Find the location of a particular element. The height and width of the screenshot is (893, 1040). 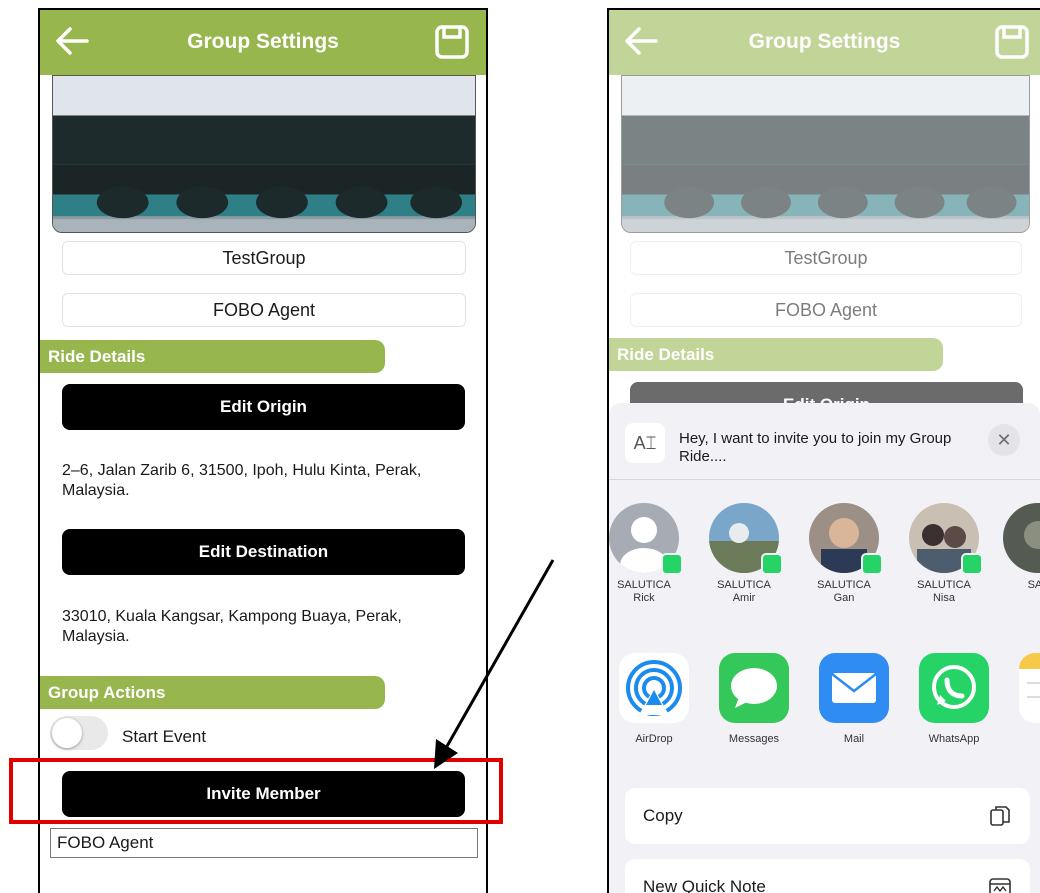

member-field: FOBO Agent is located at coordinates (264, 843).